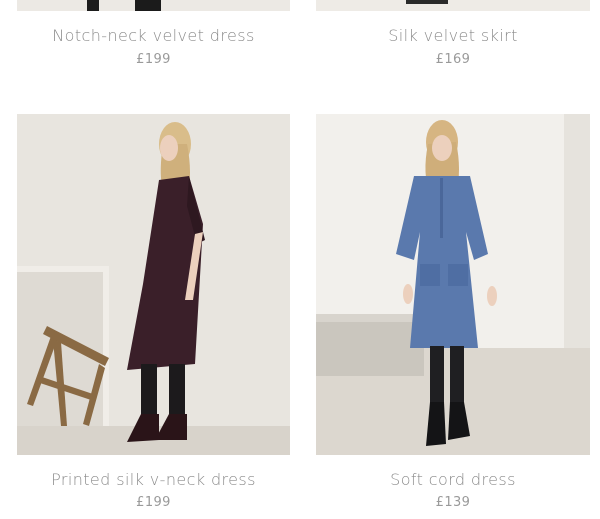 This screenshot has width=600, height=519. Describe the element at coordinates (453, 502) in the screenshot. I see `product-price: £139` at that location.